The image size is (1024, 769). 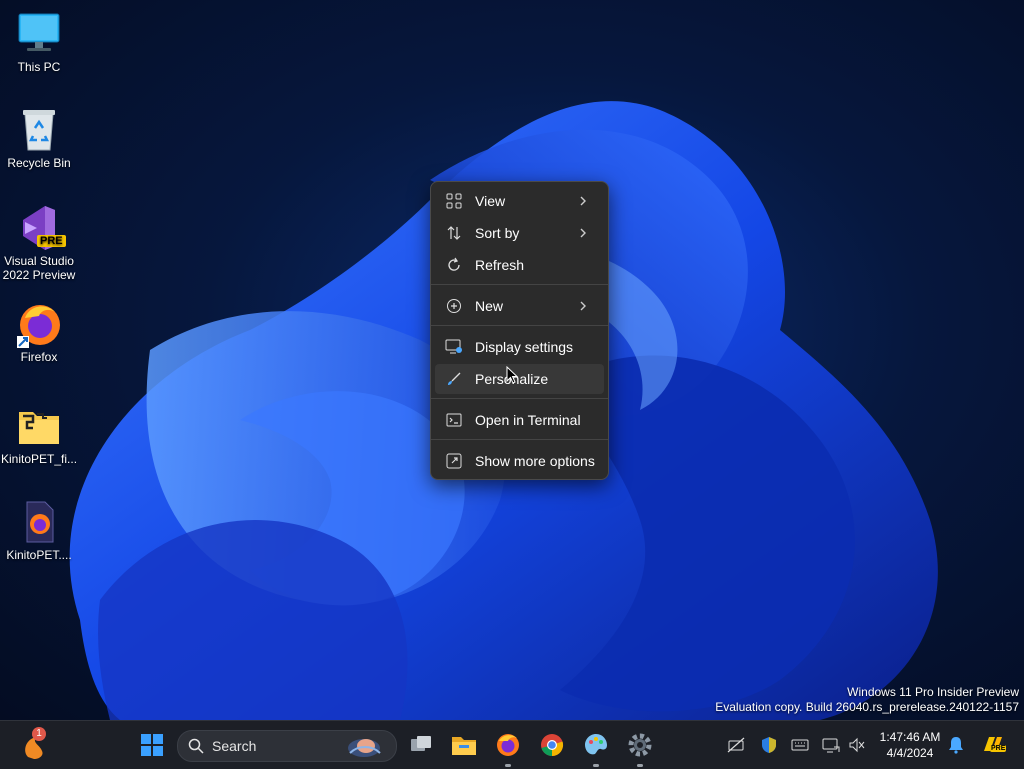 I want to click on desktop-icon-label: This PC, so click(x=39, y=67).